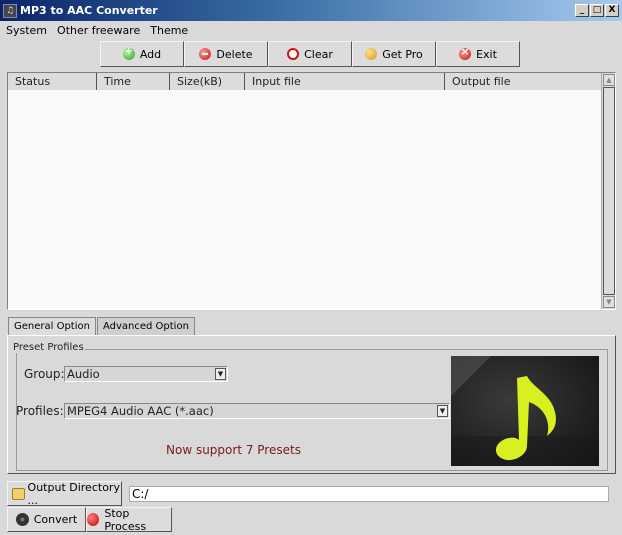 The height and width of the screenshot is (535, 622). Describe the element at coordinates (523, 81) in the screenshot. I see `column-output-file: Output file` at that location.